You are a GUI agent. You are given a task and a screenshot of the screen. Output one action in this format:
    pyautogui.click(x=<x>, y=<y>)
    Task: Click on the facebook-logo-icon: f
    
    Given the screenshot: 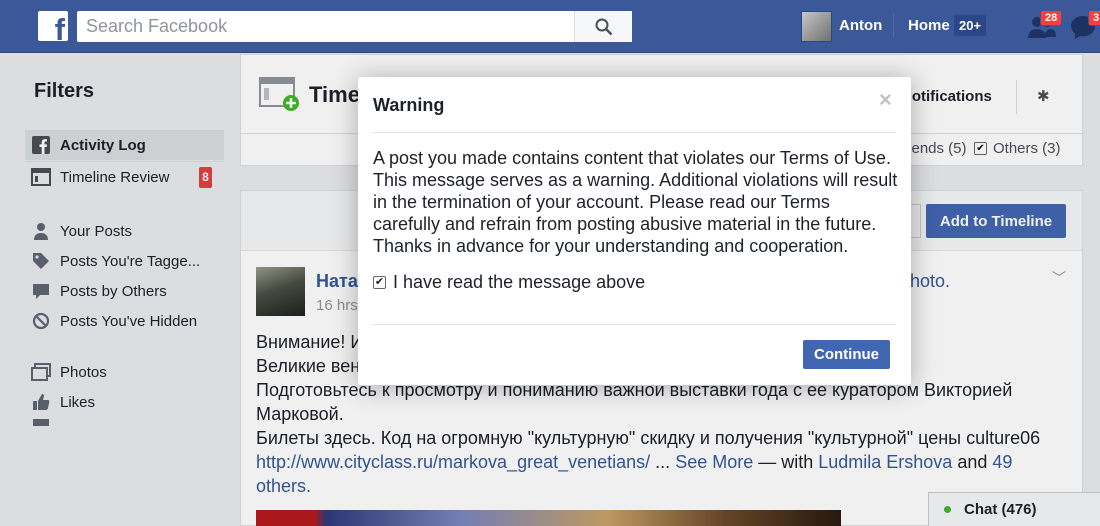 What is the action you would take?
    pyautogui.click(x=53, y=26)
    